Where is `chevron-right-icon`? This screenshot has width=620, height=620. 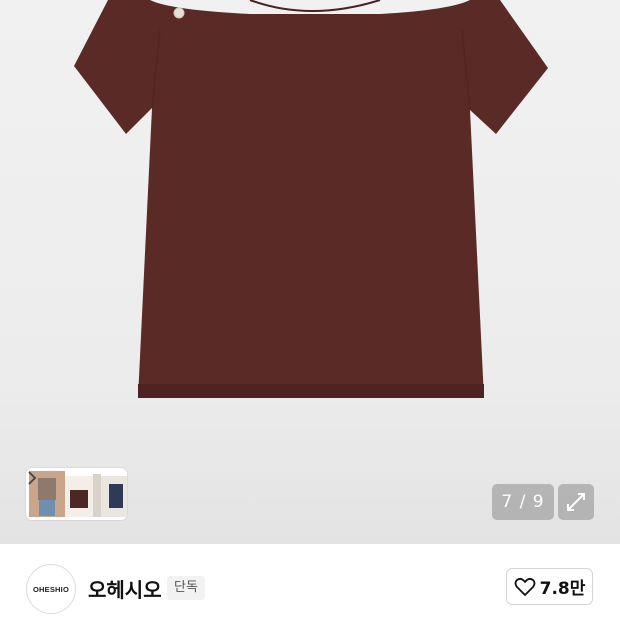 chevron-right-icon is located at coordinates (32, 478).